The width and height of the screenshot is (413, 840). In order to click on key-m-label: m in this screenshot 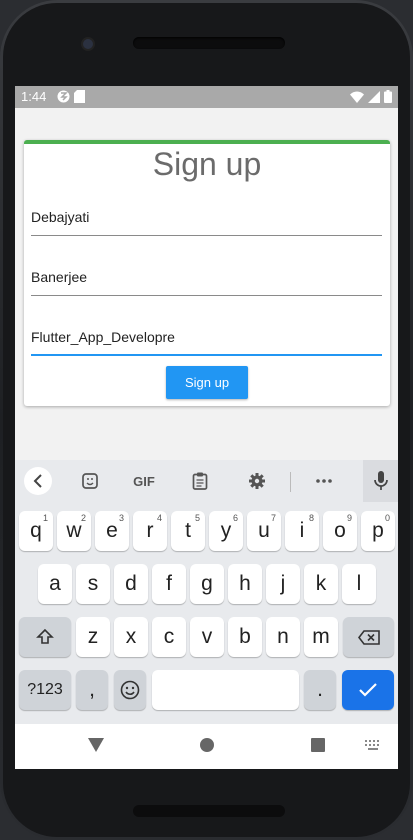, I will do `click(321, 636)`.